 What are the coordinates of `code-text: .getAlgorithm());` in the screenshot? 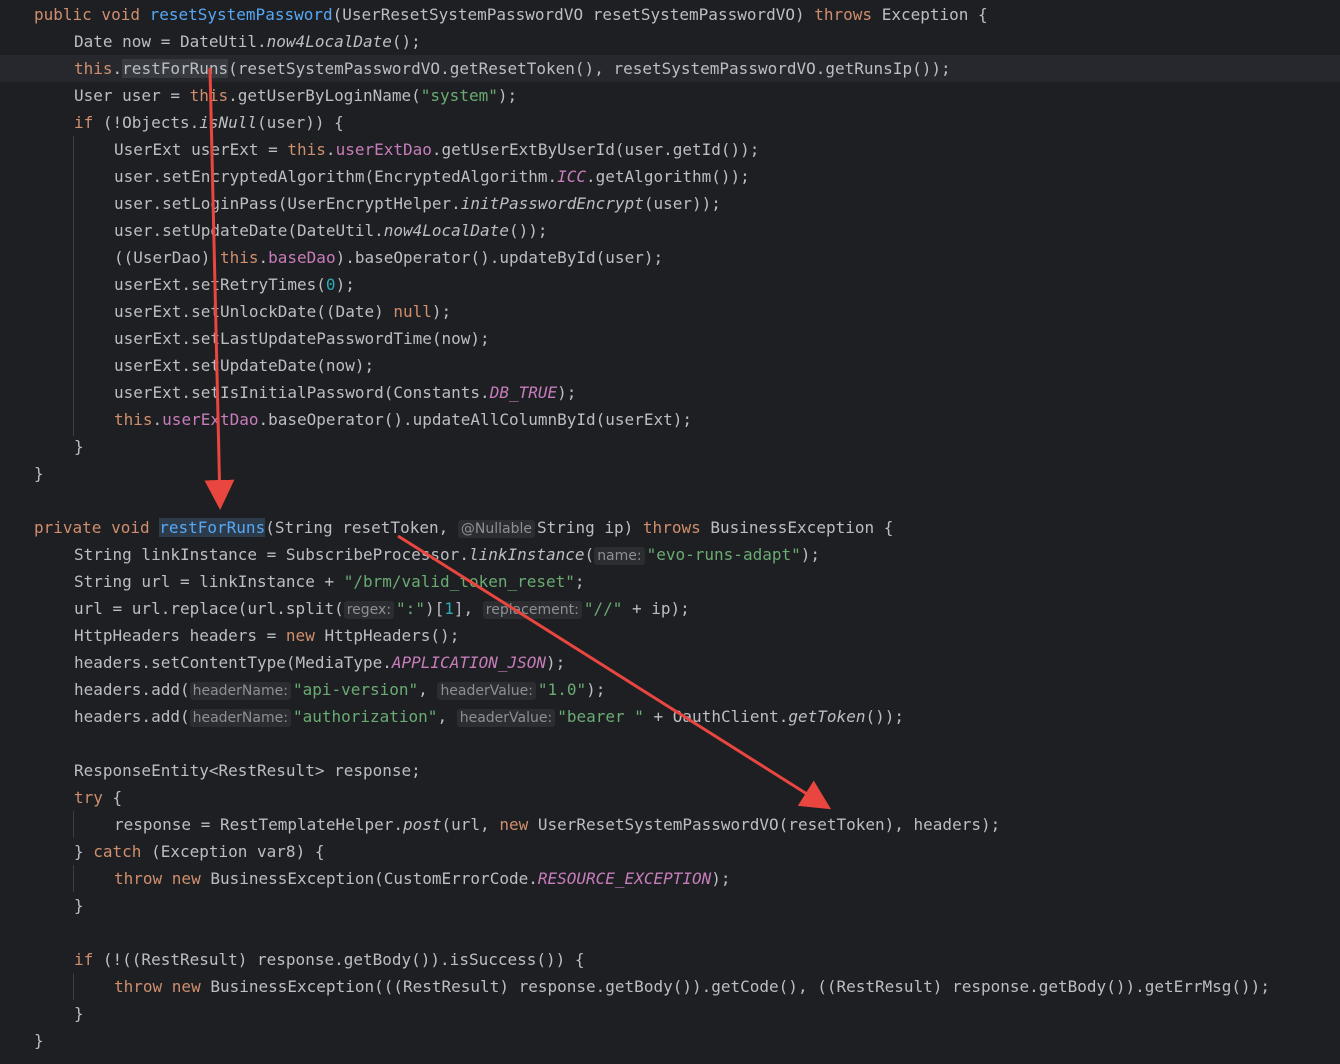 It's located at (668, 176).